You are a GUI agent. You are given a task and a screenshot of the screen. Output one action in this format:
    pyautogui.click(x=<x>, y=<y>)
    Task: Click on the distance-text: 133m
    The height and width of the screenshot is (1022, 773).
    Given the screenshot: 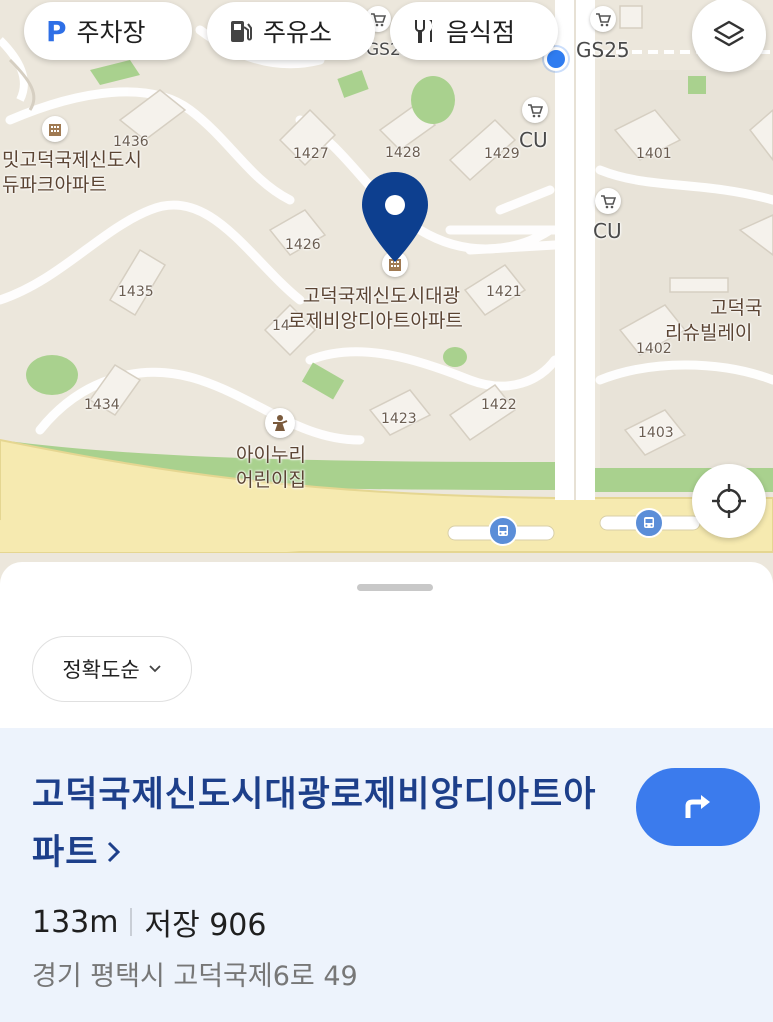 What is the action you would take?
    pyautogui.click(x=75, y=922)
    